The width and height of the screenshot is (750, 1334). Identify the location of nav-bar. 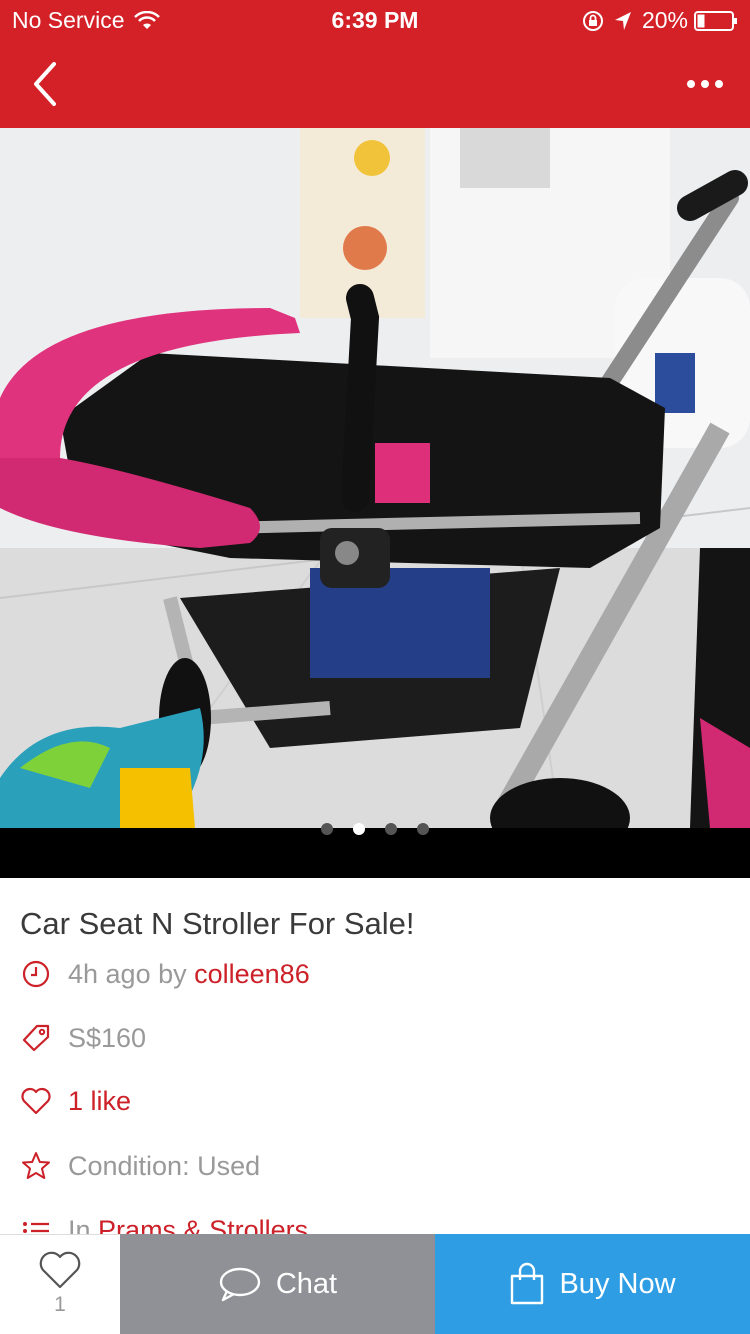
(375, 84).